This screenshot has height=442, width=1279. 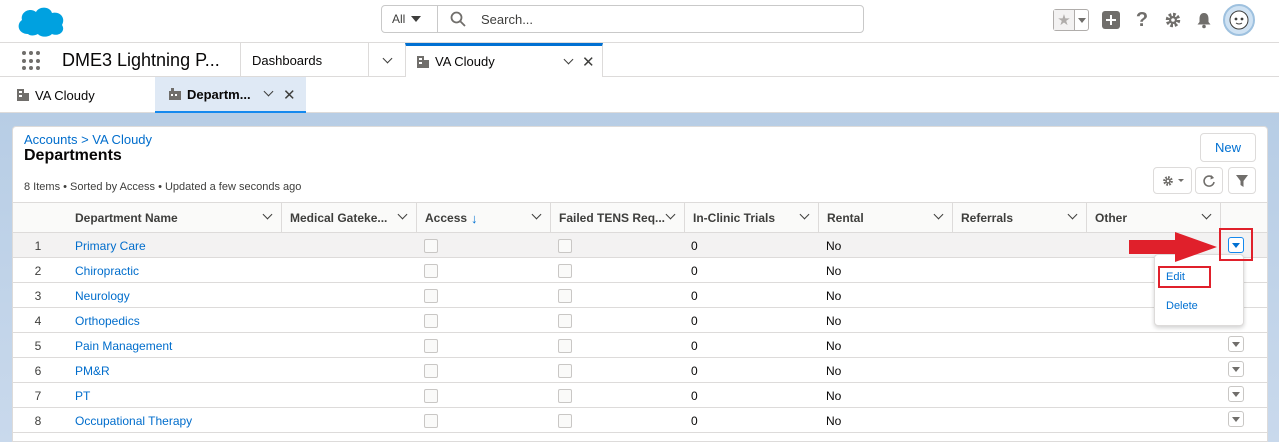 What do you see at coordinates (88, 139) in the screenshot?
I see `breadcrumb: Accounts > VA Cloudy` at bounding box center [88, 139].